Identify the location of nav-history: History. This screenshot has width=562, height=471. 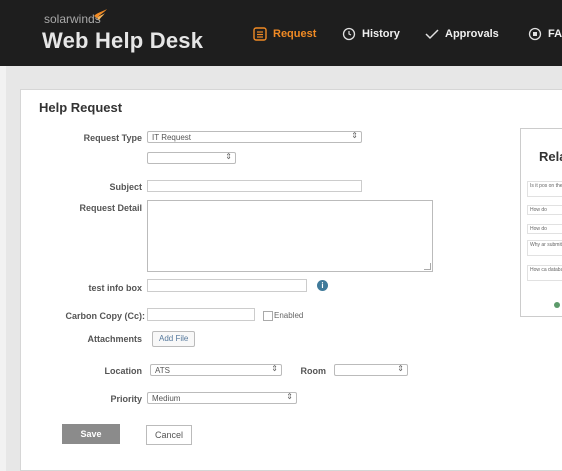
(371, 34).